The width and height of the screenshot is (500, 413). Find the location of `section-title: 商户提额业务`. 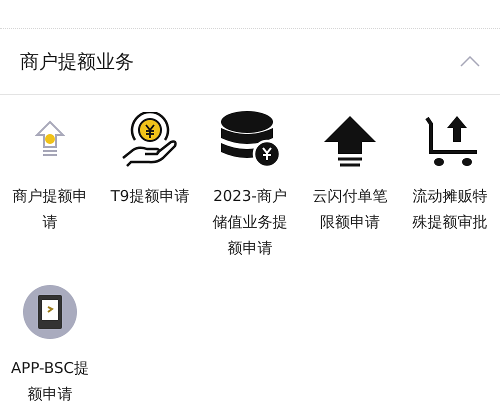

section-title: 商户提额业务 is located at coordinates (77, 62).